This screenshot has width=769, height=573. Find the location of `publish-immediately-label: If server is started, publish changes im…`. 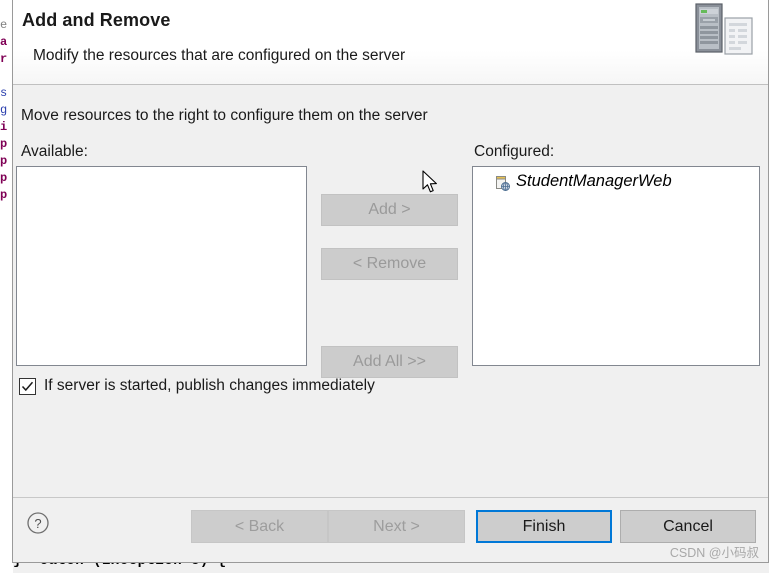

publish-immediately-label: If server is started, publish changes im… is located at coordinates (209, 385).